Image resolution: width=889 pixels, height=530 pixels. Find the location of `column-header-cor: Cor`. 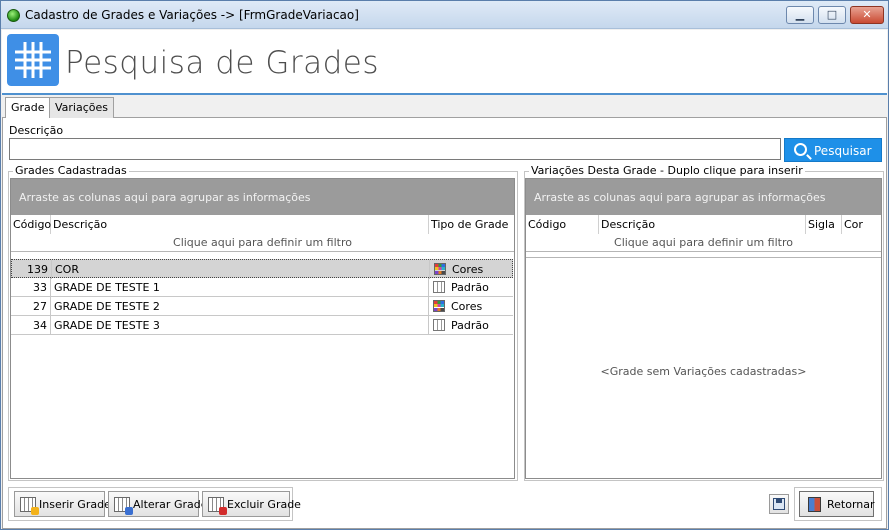

column-header-cor: Cor is located at coordinates (861, 224).